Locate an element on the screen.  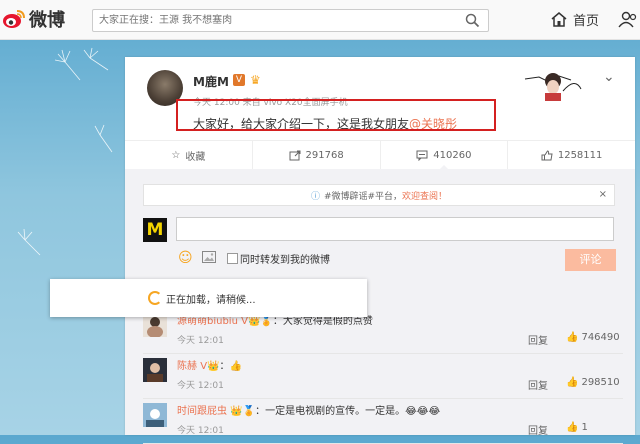
current-user-avatar: M is located at coordinates (155, 230).